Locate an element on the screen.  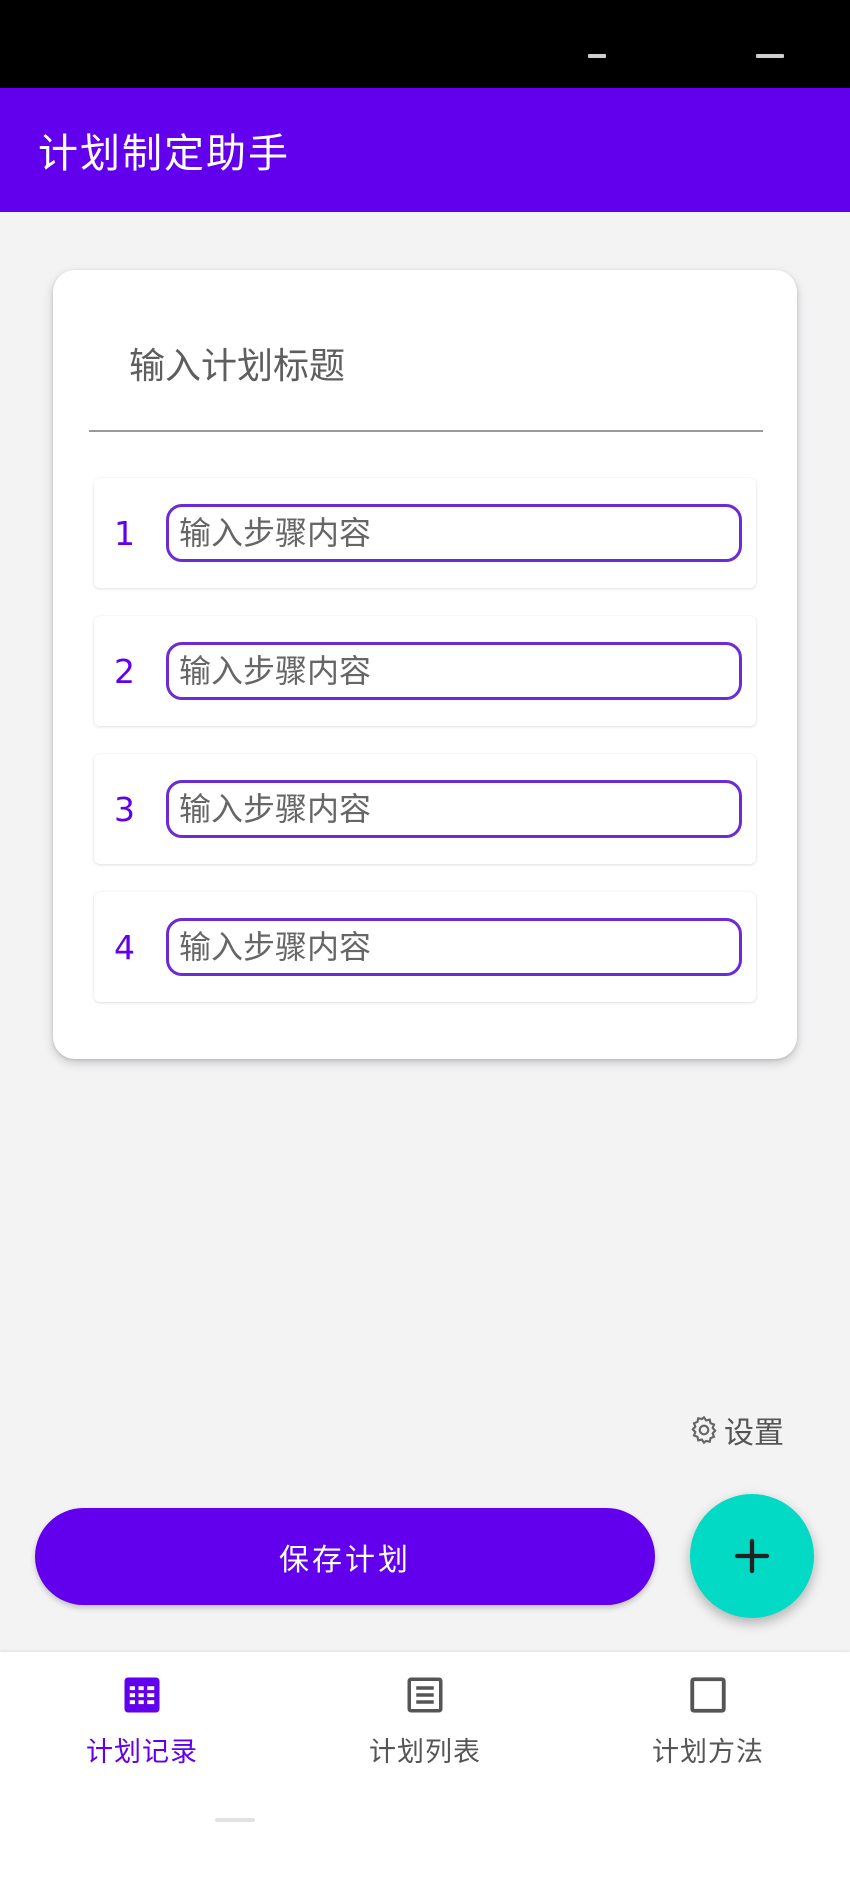
square-icon is located at coordinates (708, 1695).